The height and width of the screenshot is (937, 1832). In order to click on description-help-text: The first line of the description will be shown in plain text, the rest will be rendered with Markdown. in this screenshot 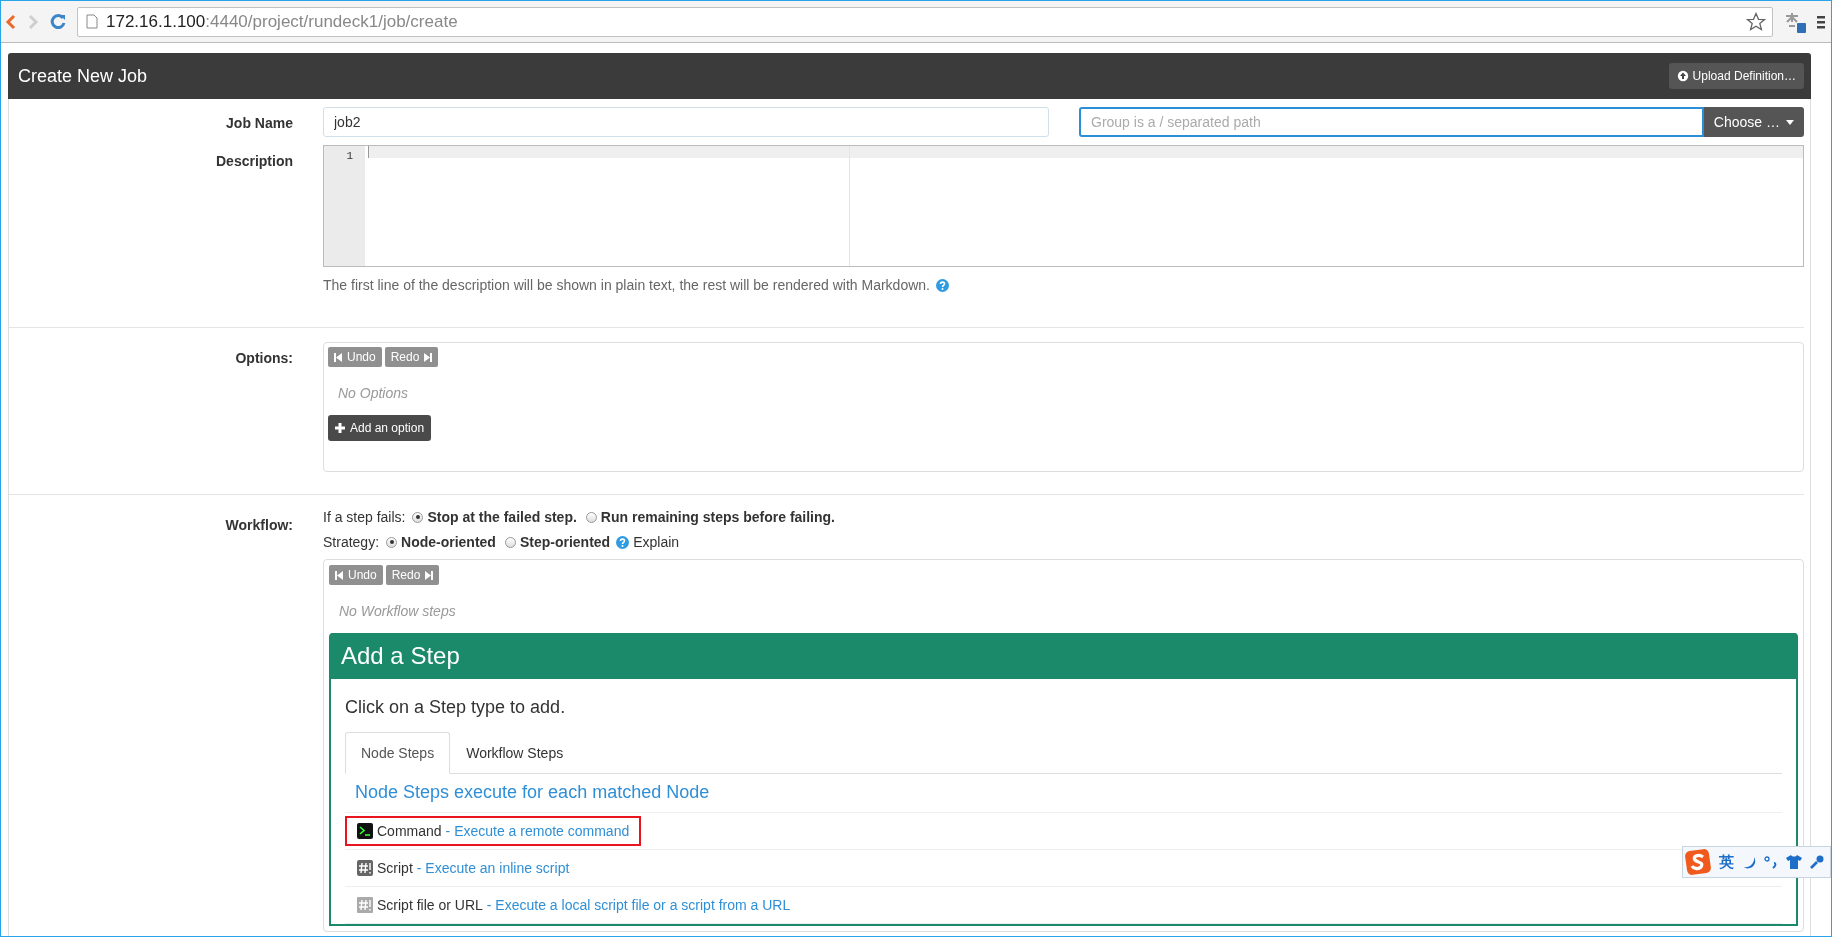, I will do `click(626, 285)`.